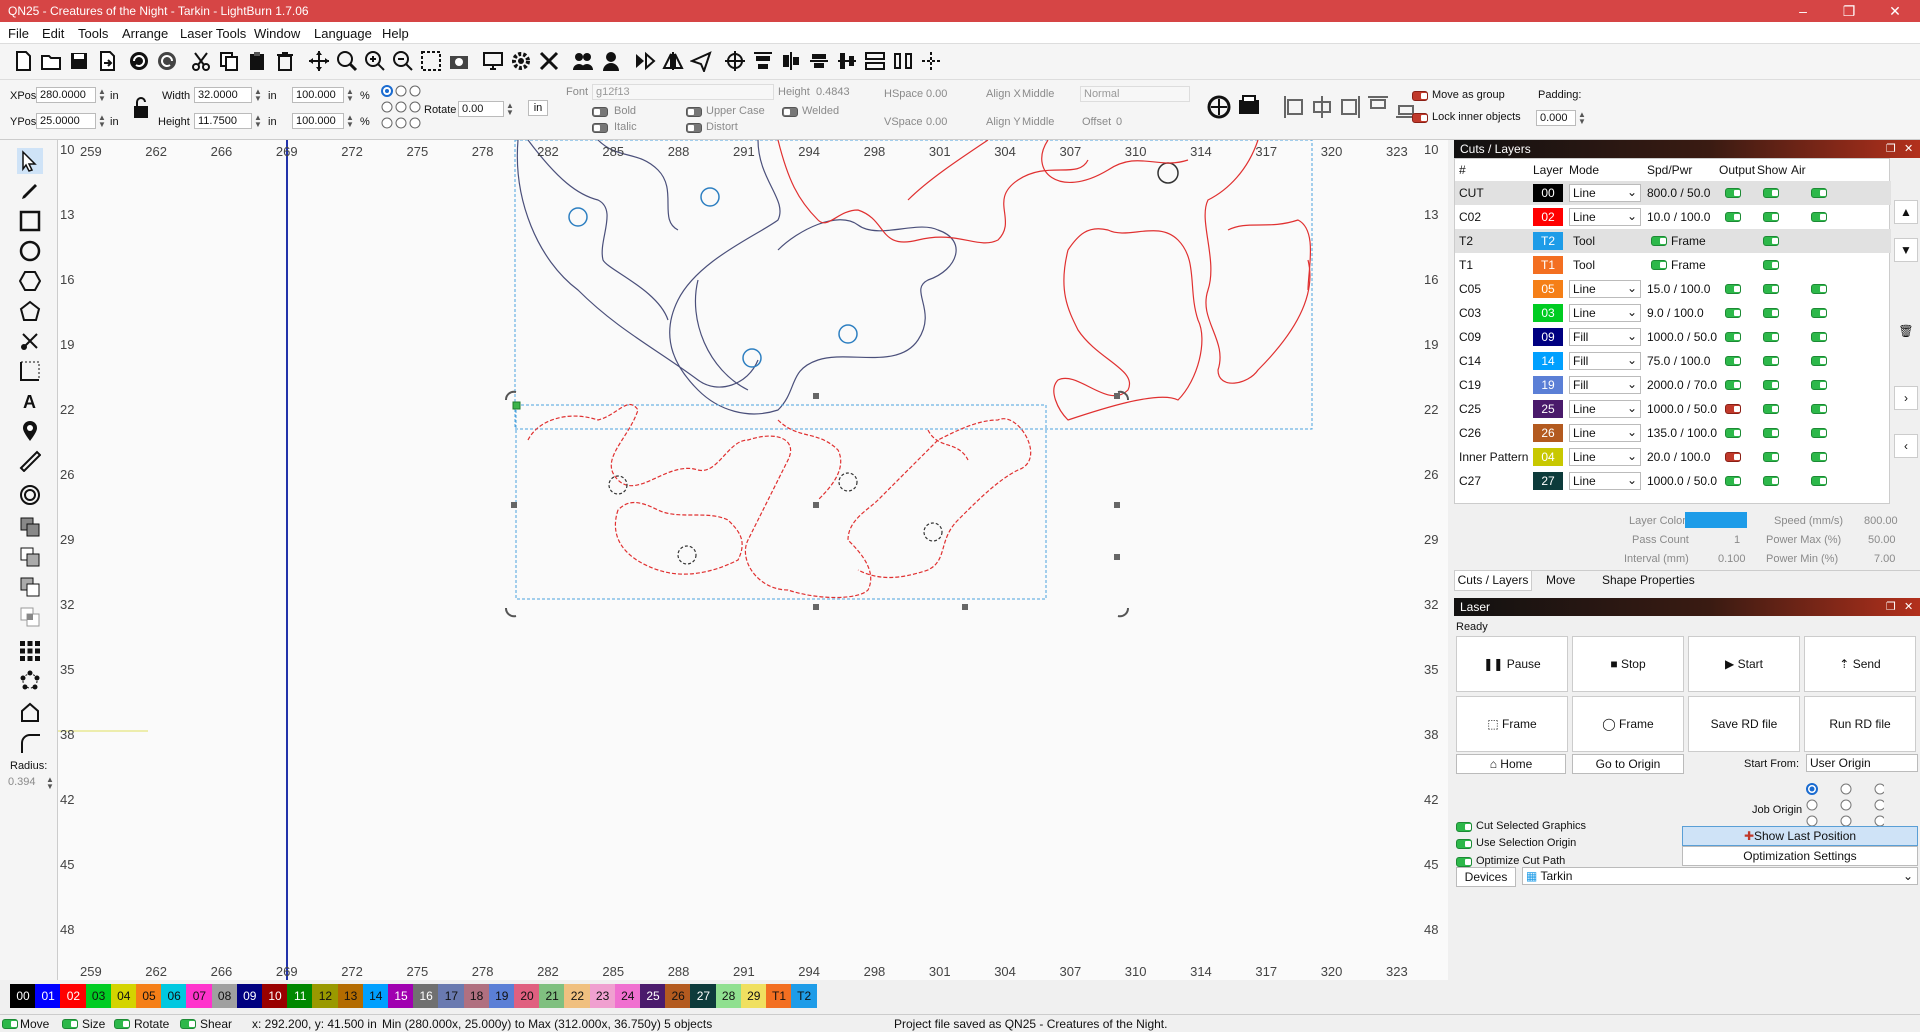 This screenshot has width=1920, height=1032. What do you see at coordinates (249, 996) in the screenshot?
I see `palette-swatch-09: 09` at bounding box center [249, 996].